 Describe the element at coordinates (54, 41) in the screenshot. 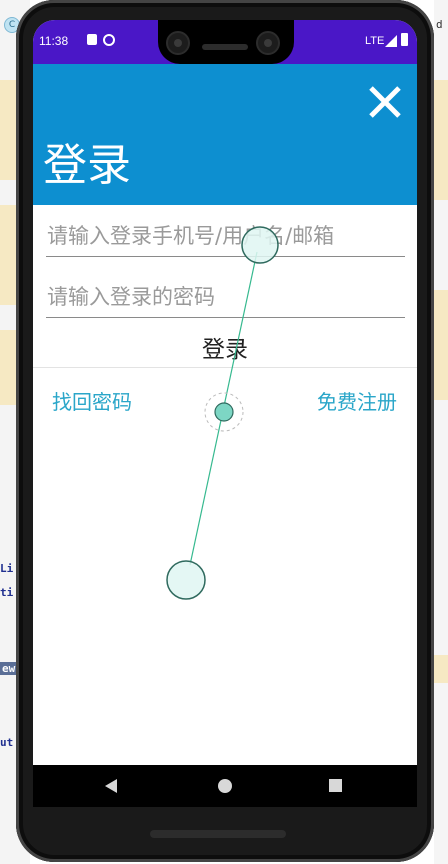

I see `status-time: 11:38` at that location.